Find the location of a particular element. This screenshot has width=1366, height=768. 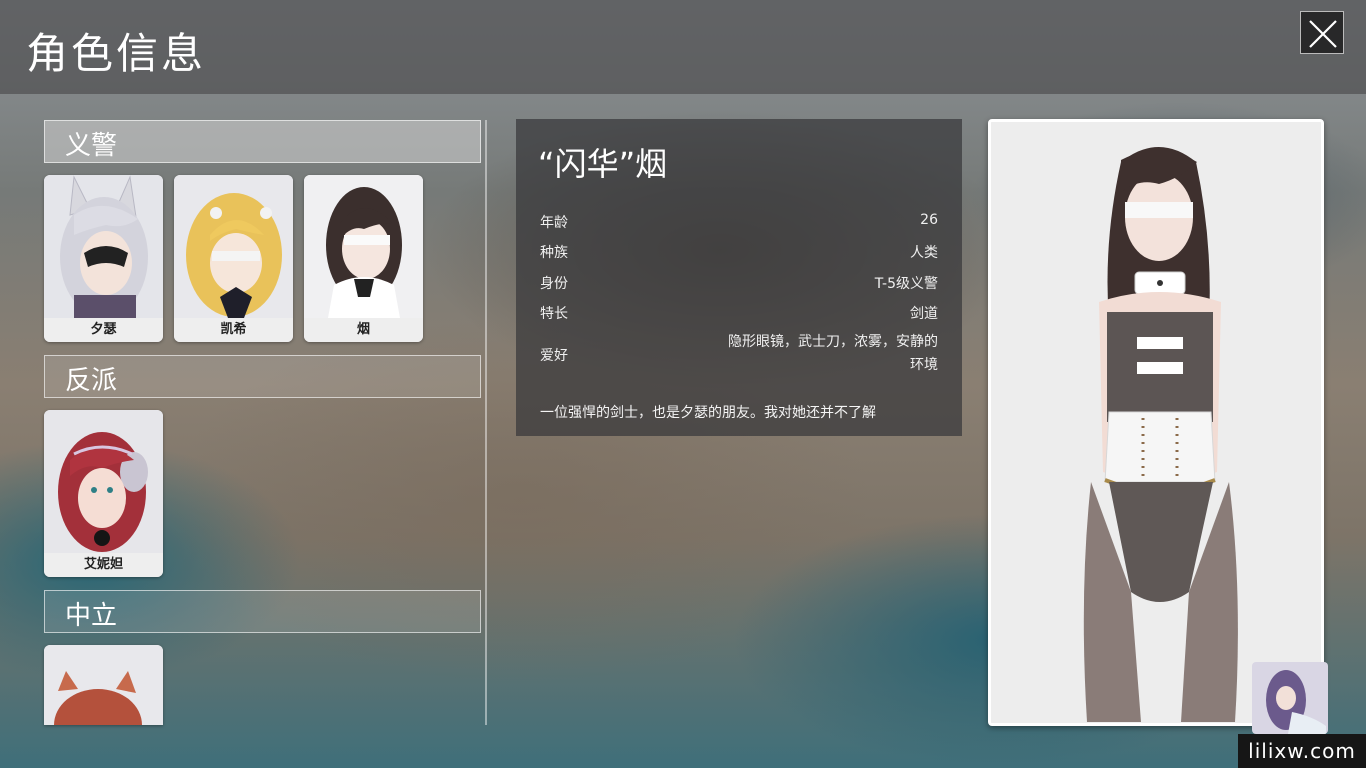

character-card-neutral is located at coordinates (103, 685).